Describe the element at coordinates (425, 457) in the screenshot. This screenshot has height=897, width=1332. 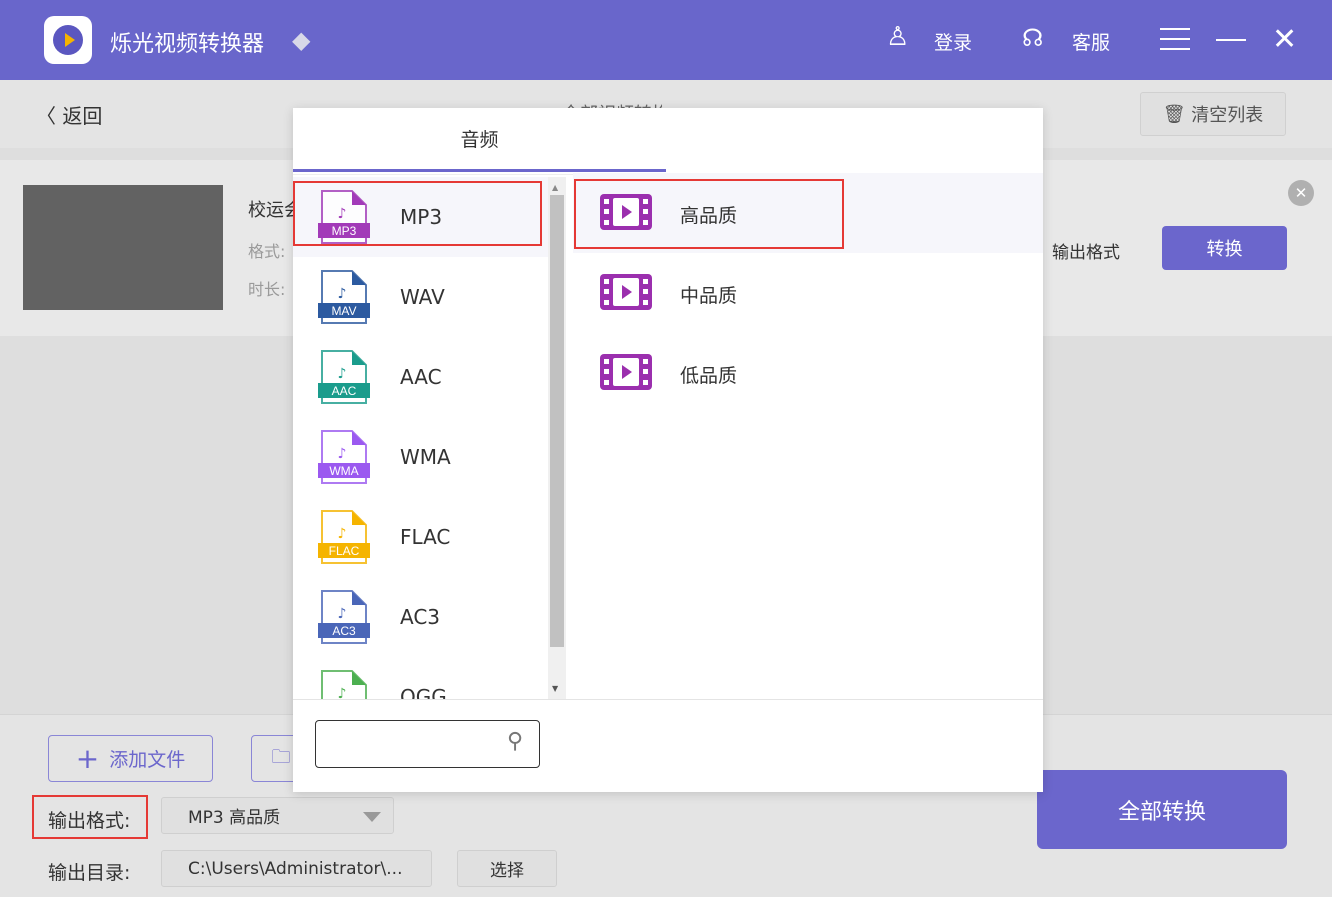
I see `format-label: WMA` at that location.